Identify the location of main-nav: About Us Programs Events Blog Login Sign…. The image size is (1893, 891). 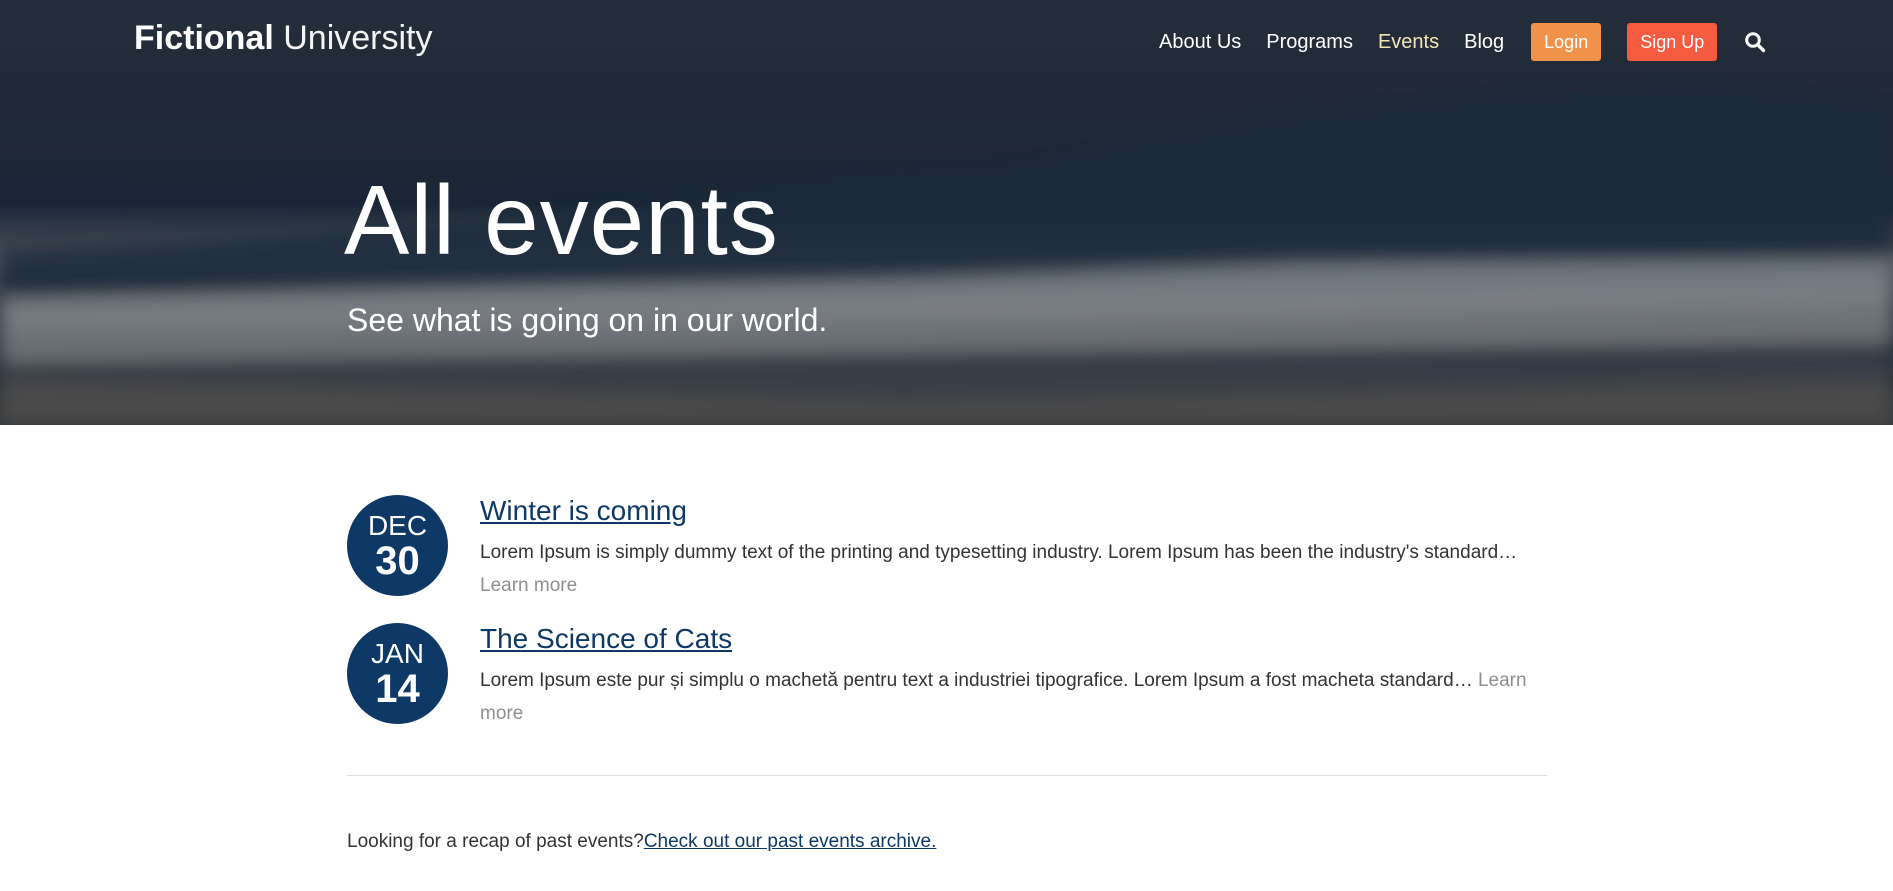
(1462, 42).